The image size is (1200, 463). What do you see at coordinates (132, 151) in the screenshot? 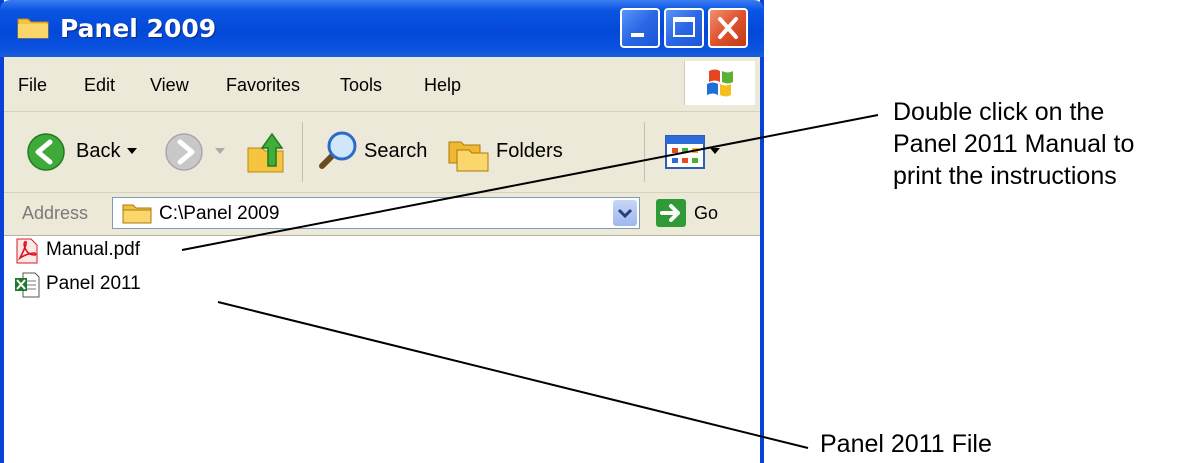
I see `back-dropdown-icon` at bounding box center [132, 151].